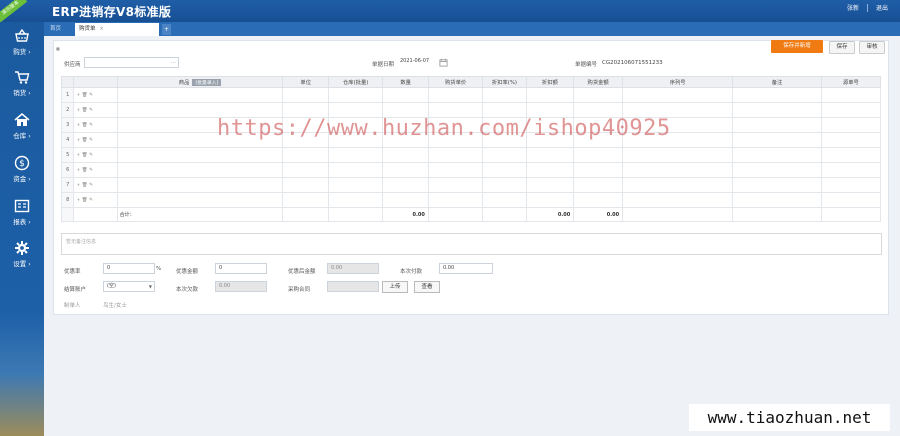 The image size is (900, 436). What do you see at coordinates (882, 7) in the screenshot?
I see `logout-link: 退出` at bounding box center [882, 7].